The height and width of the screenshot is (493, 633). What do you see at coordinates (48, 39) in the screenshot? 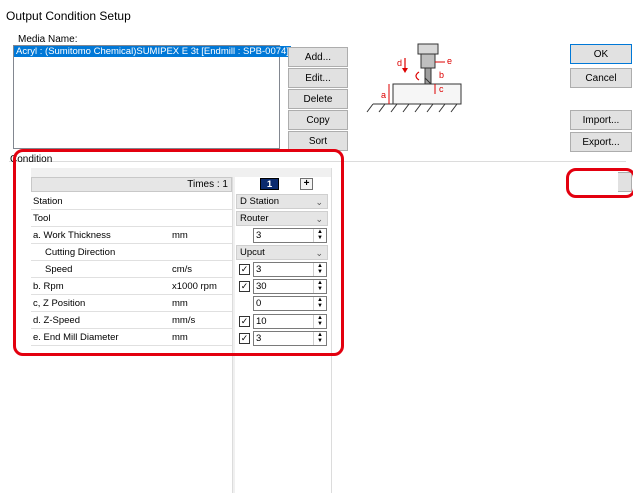
I see `media-name-label: Media Name:` at bounding box center [48, 39].